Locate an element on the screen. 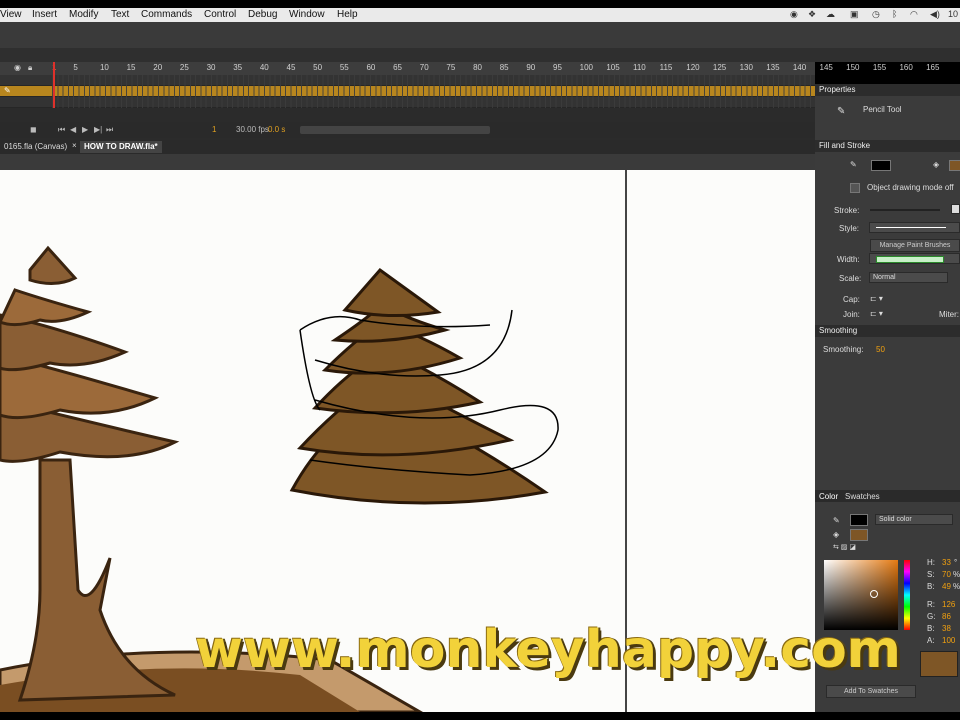  frame-number: 85 is located at coordinates (504, 67).